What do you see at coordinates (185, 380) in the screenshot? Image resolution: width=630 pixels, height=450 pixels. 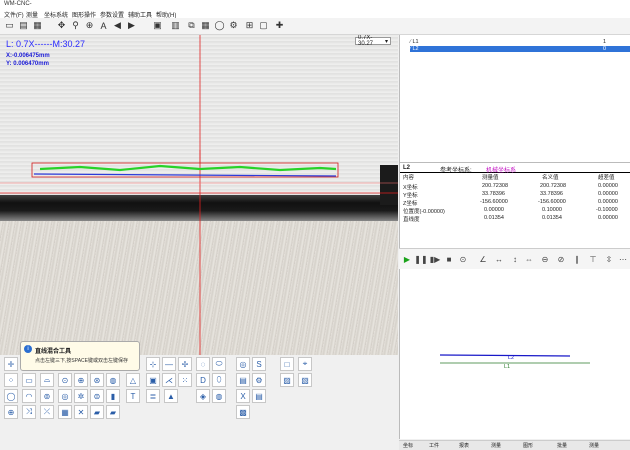 I see `circle-pattern-icon: ⁙` at bounding box center [185, 380].